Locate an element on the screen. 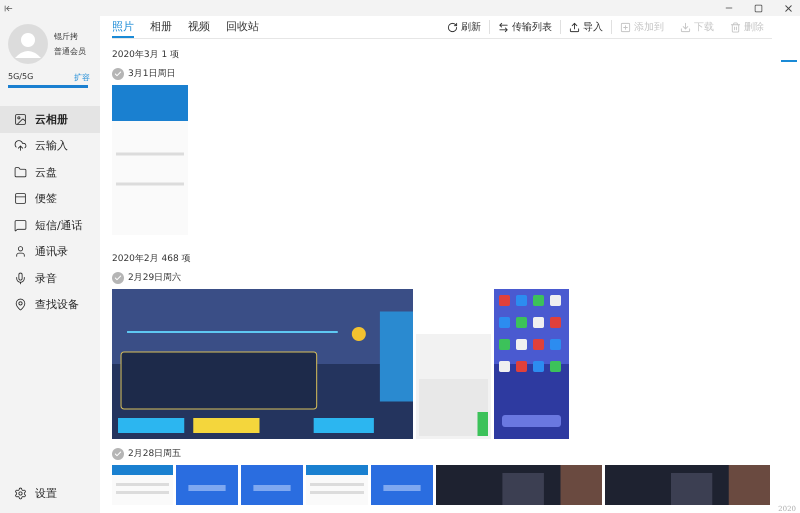 The image size is (800, 513). tab: 相册 is located at coordinates (161, 27).